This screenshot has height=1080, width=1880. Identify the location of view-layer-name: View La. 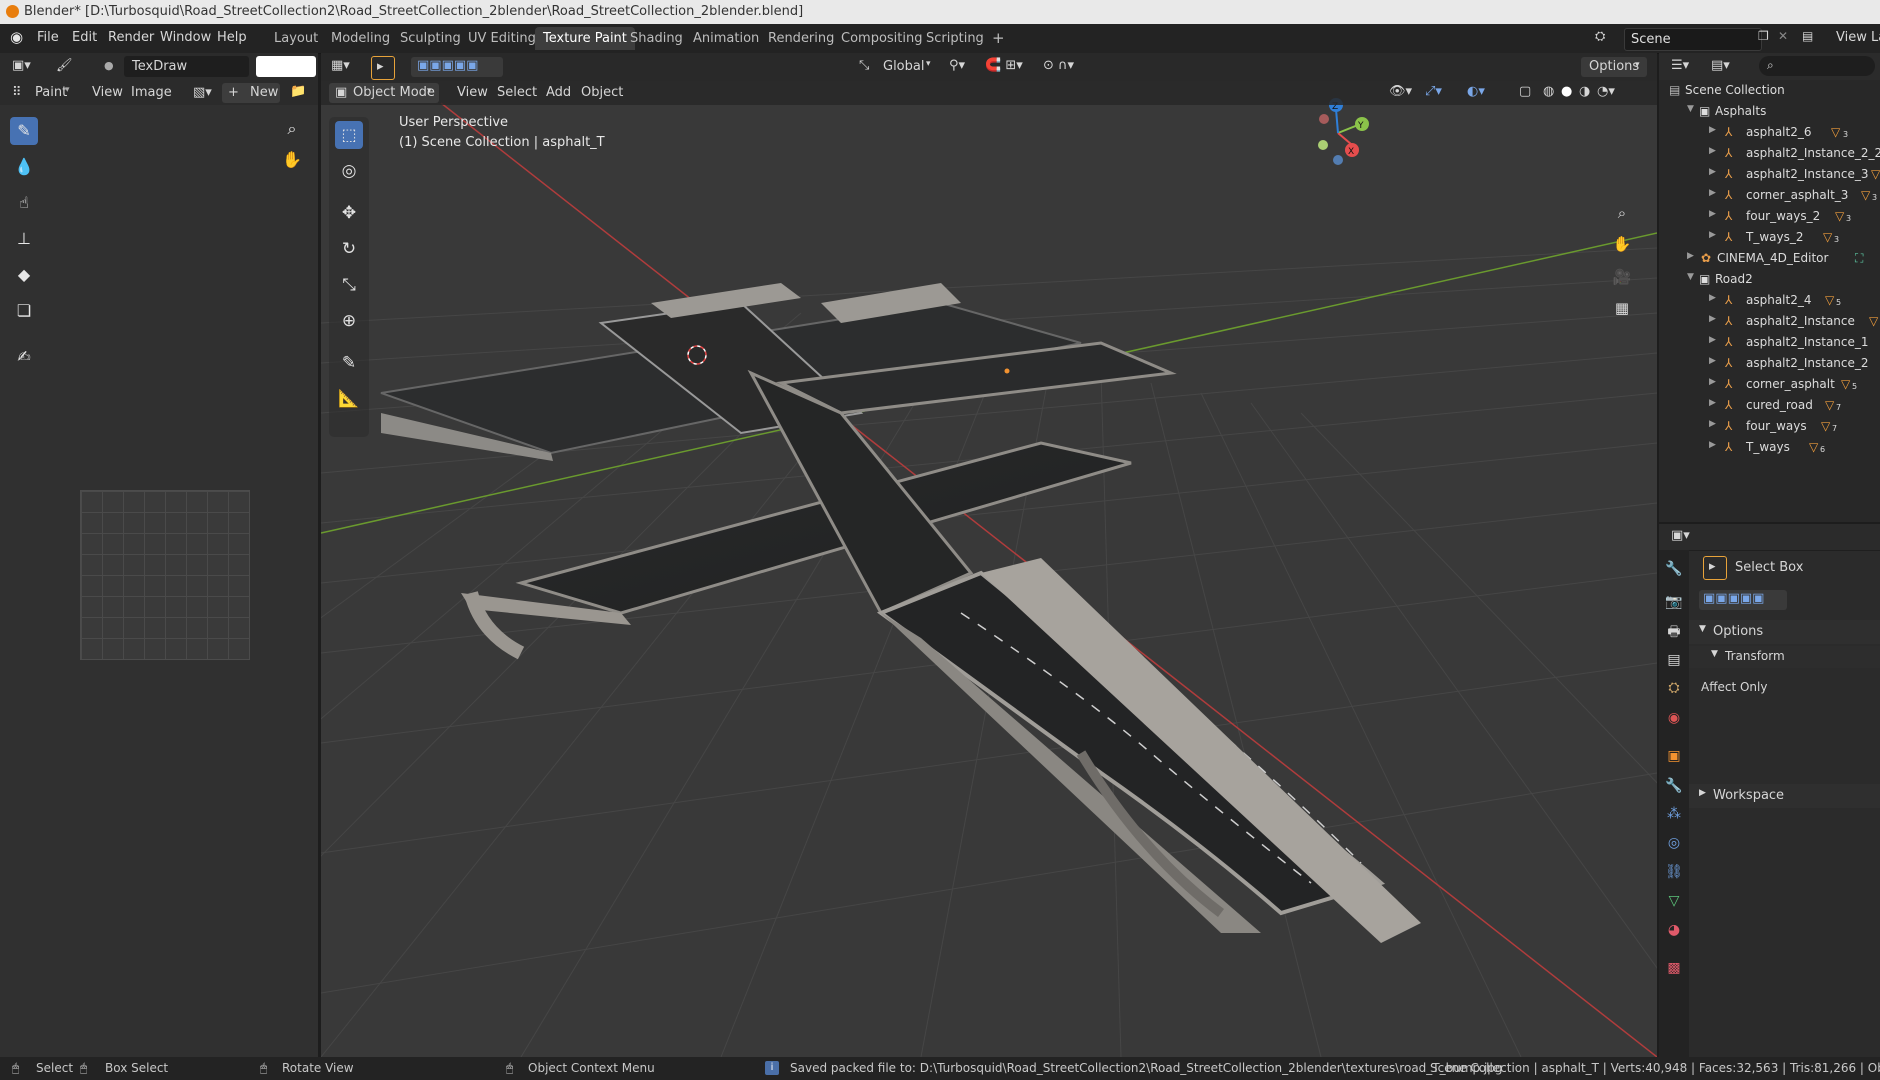
(1858, 37).